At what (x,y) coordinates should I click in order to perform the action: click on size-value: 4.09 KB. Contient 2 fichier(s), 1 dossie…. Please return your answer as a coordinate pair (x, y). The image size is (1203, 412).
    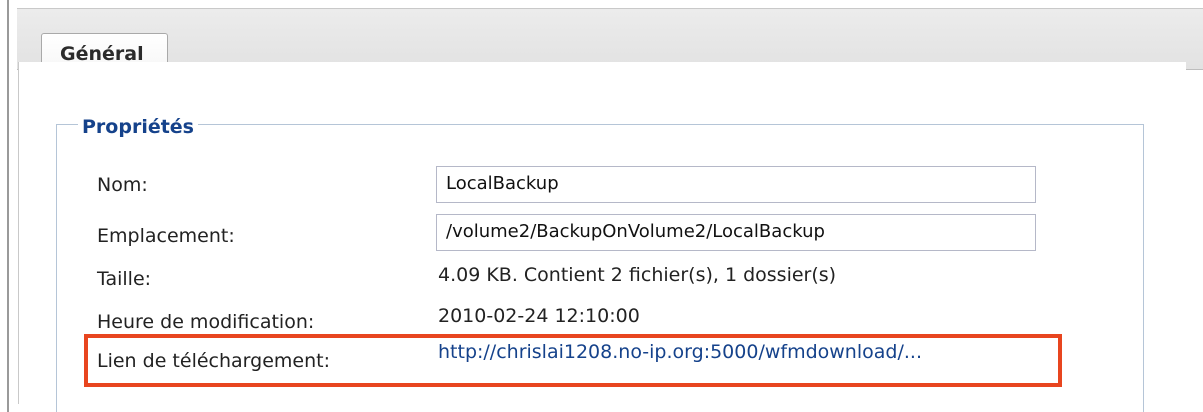
    Looking at the image, I should click on (637, 275).